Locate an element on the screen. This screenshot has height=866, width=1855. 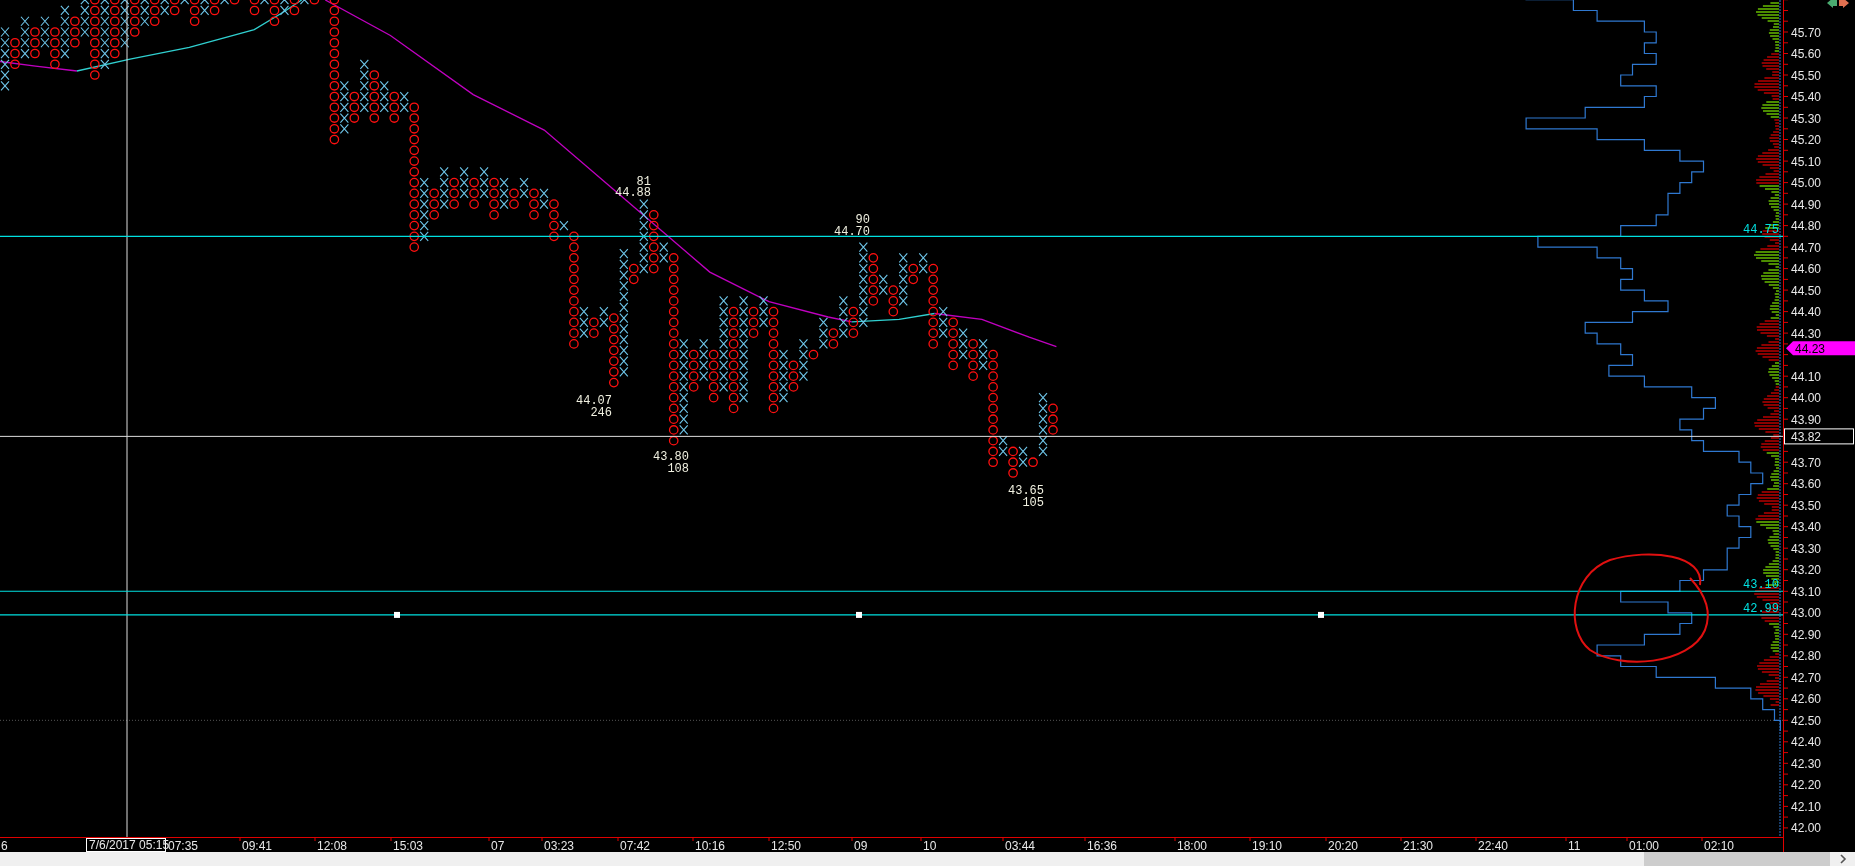
time-label: 12:08 is located at coordinates (332, 845).